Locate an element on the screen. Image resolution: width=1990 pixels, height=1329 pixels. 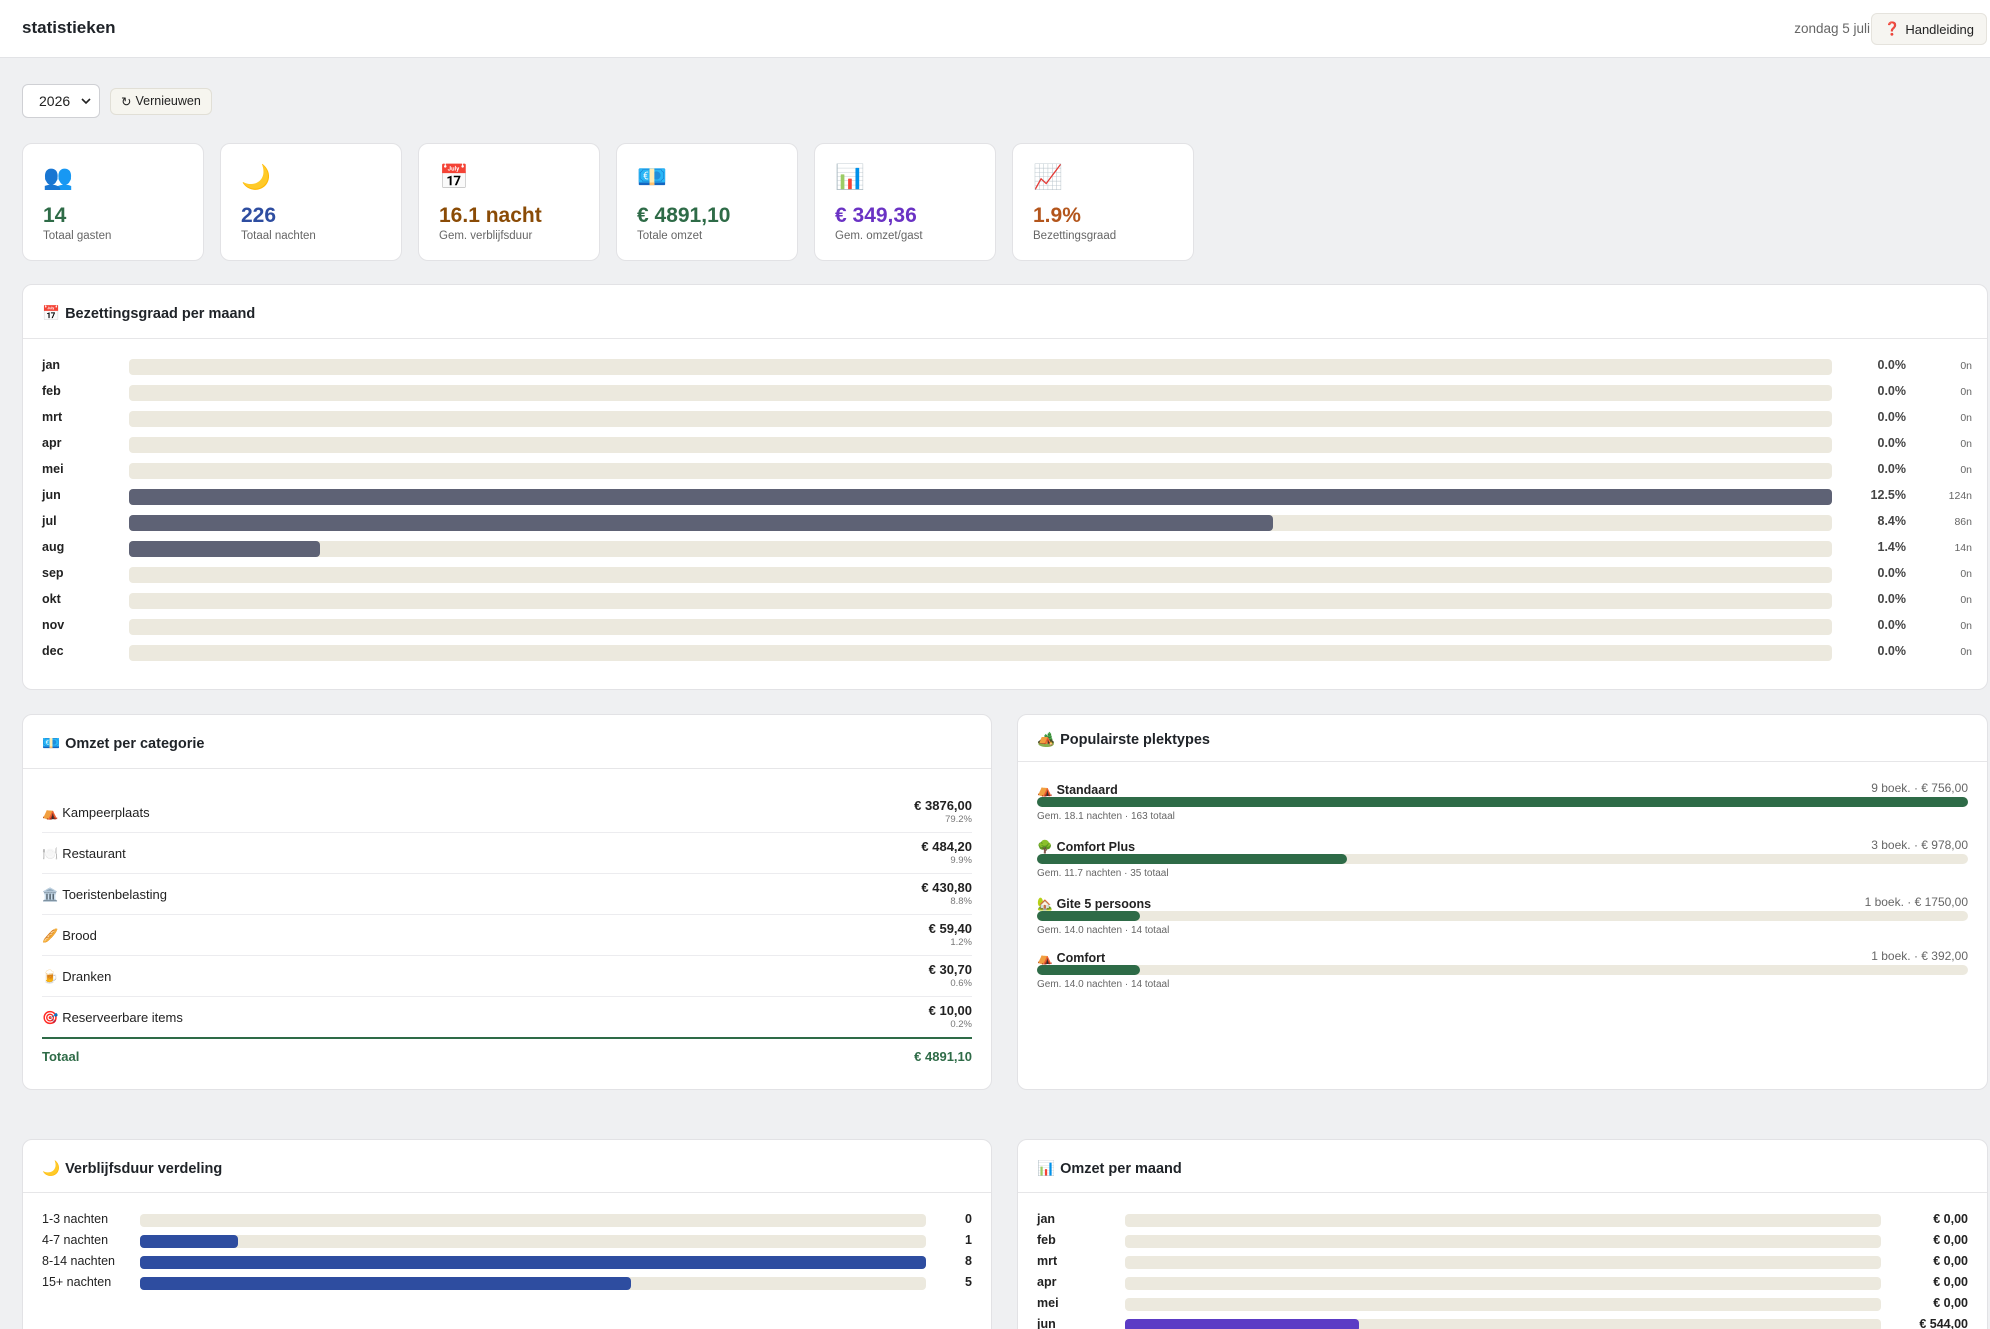
stat-card-total-guests: 👥 14 Totaal gasten is located at coordinates (113, 202).